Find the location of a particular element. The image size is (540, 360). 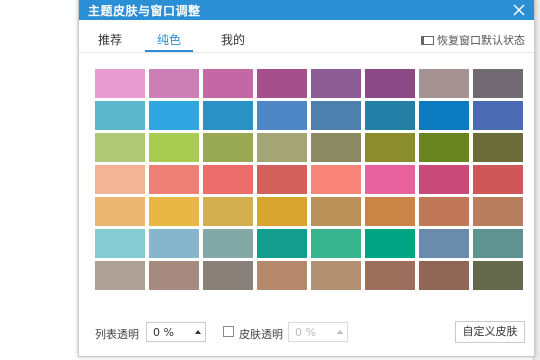

restore-default-label: 恢复窗口默认状态 is located at coordinates (481, 40).